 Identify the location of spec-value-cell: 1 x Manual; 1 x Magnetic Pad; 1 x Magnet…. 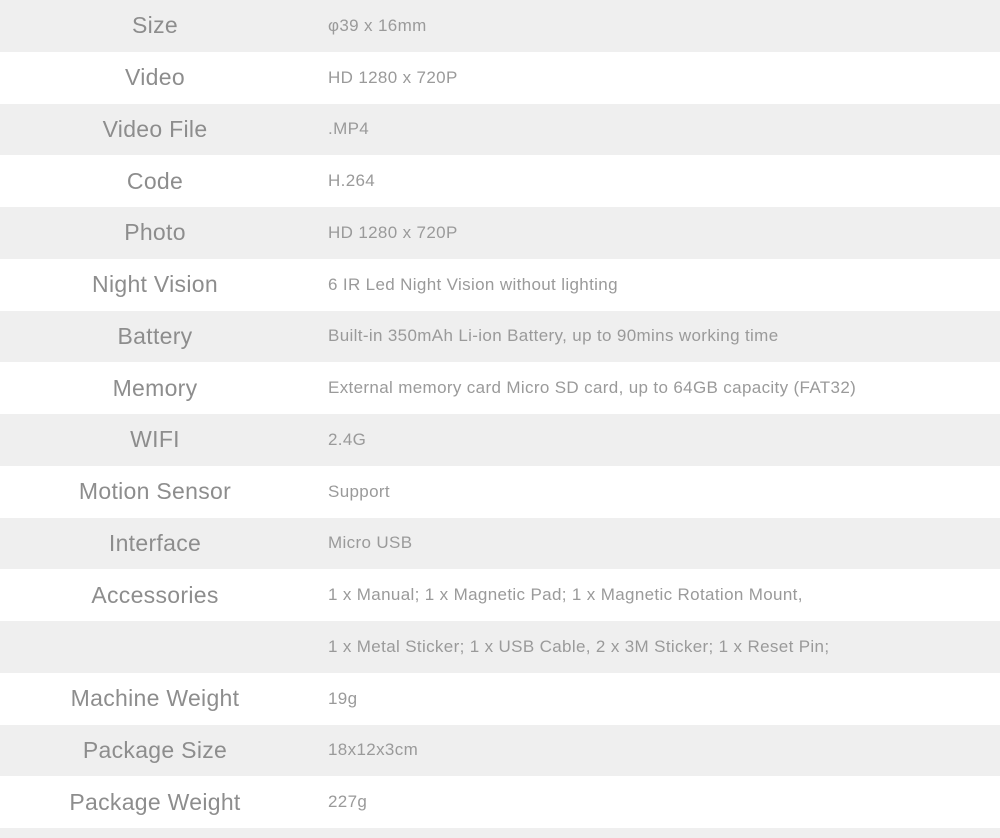
(565, 595).